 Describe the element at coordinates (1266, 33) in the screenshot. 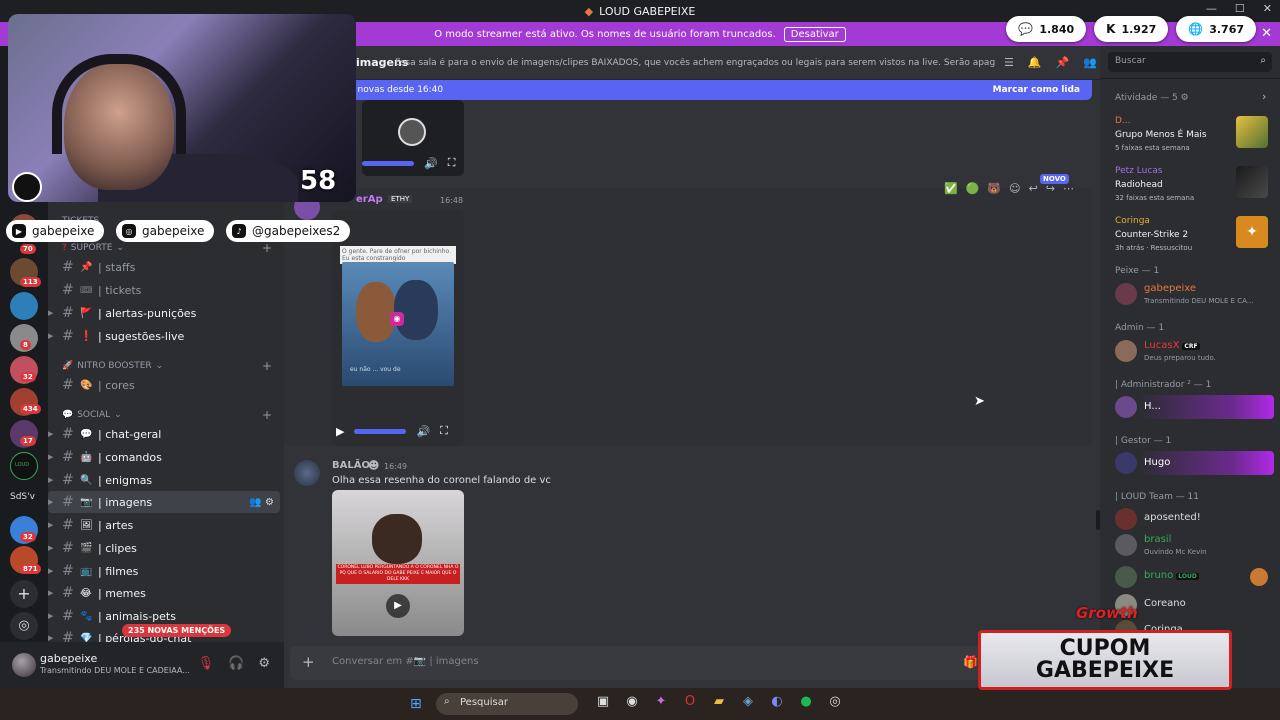

I see `close-banner-icon: ✕` at that location.